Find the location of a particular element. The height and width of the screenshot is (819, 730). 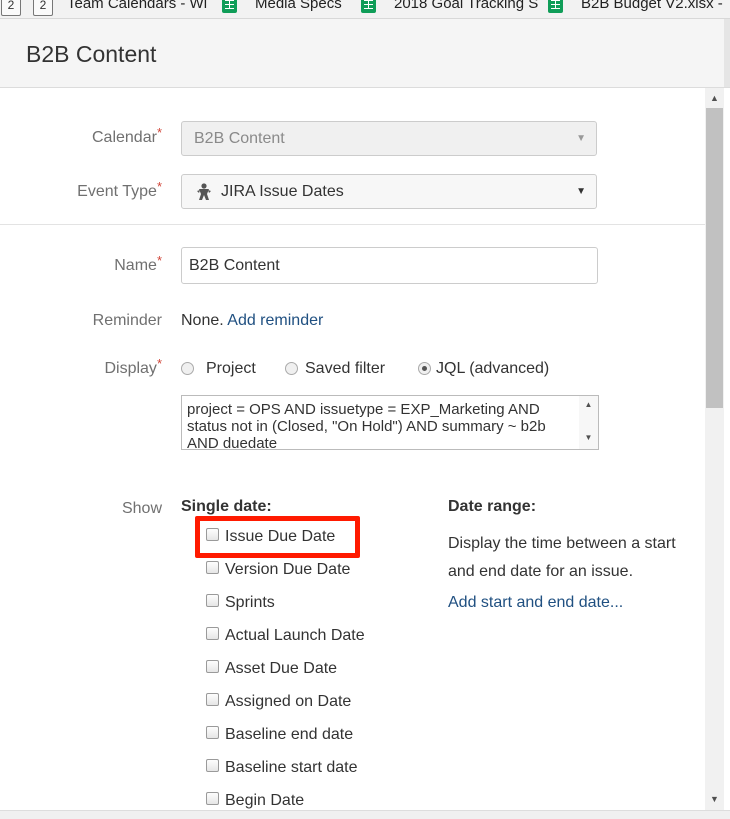

checkbox-assigned-on-date is located at coordinates (212, 699).